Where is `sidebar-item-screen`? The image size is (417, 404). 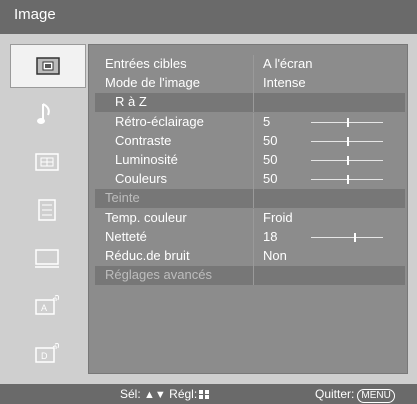
sidebar-item-screen is located at coordinates (47, 162).